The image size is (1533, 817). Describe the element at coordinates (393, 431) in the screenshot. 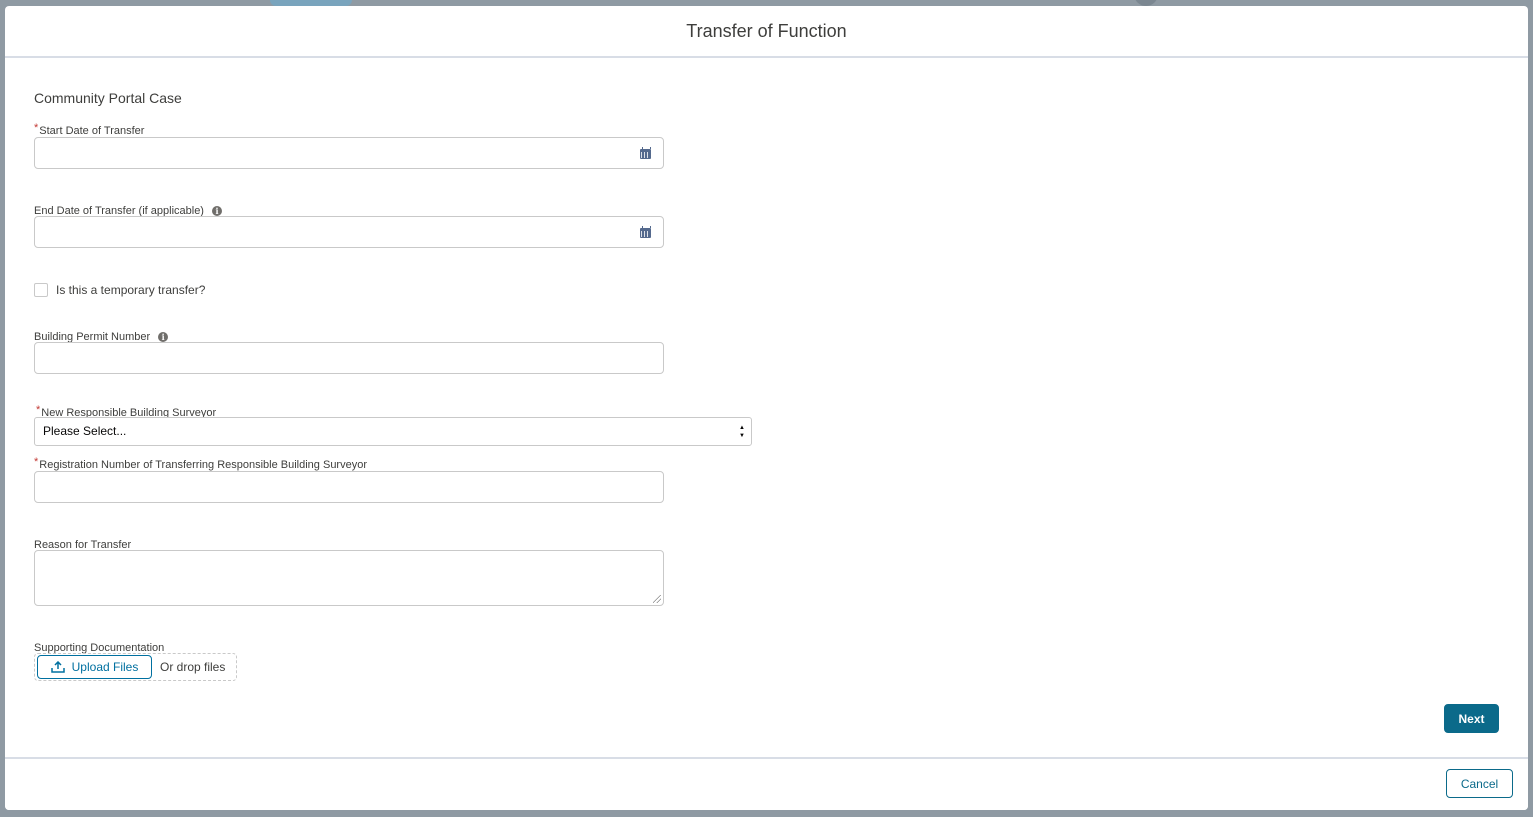

I see `new-surveyor-select: Please Select... ▲ ▼` at that location.